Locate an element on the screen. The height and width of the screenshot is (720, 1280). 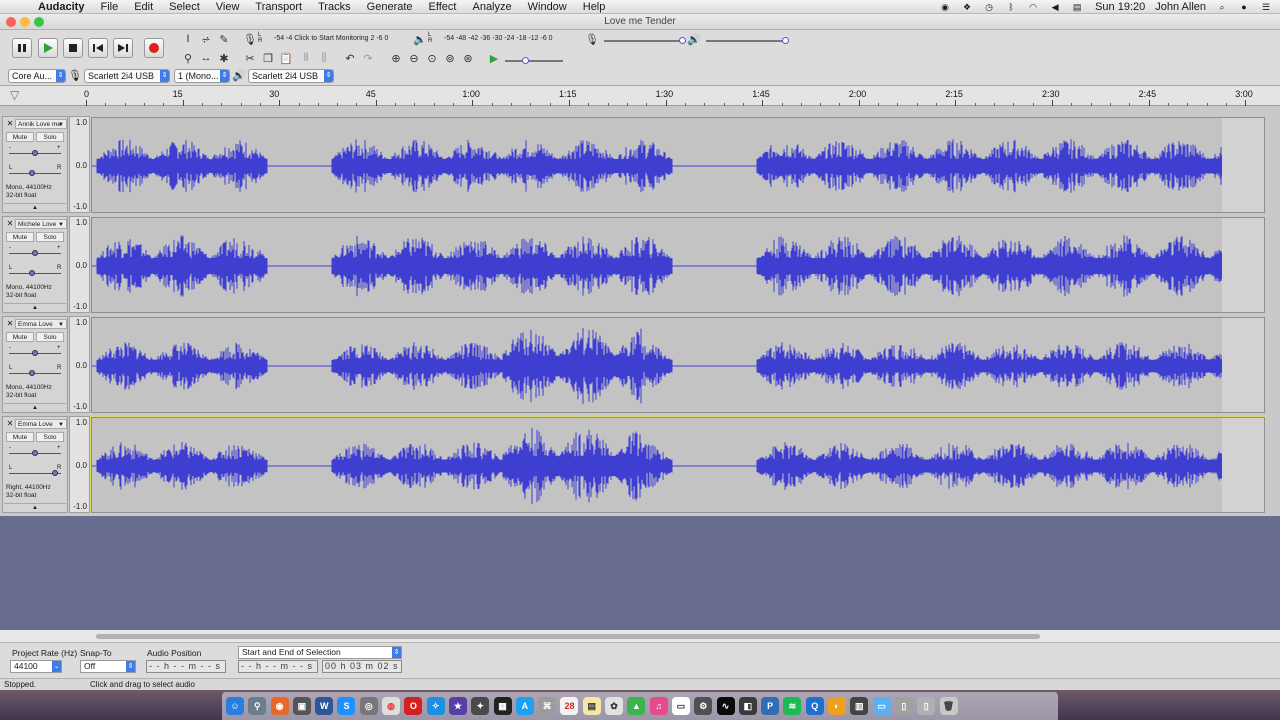
safari-icon: ✧ is located at coordinates (435, 706).